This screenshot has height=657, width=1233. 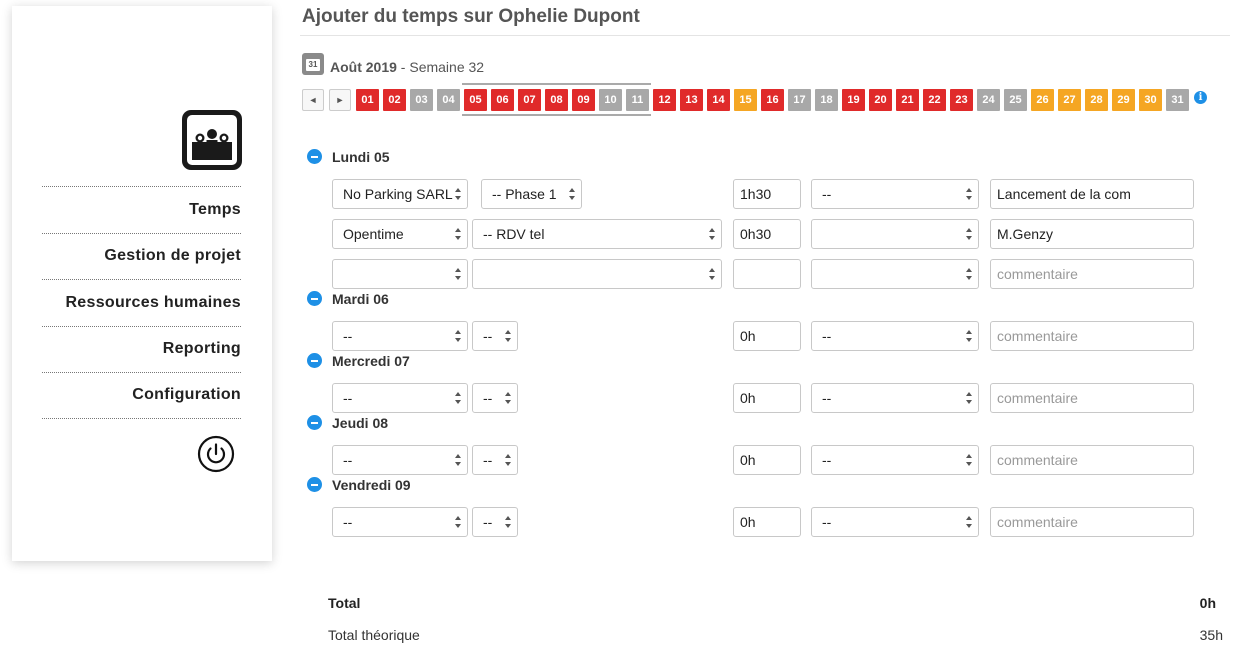 What do you see at coordinates (907, 100) in the screenshot?
I see `day-chip-21: 21` at bounding box center [907, 100].